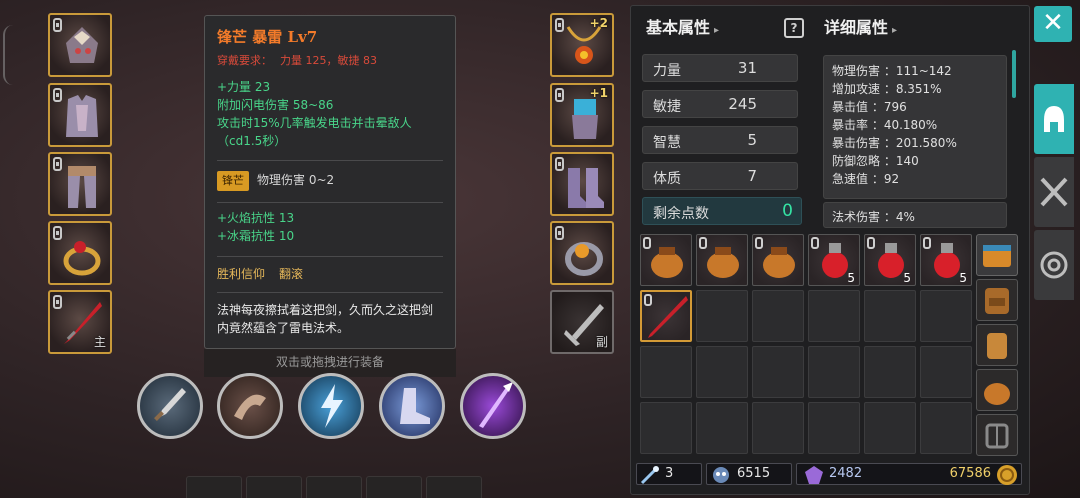 The height and width of the screenshot is (498, 1080). I want to click on wand-icon, so click(649, 475).